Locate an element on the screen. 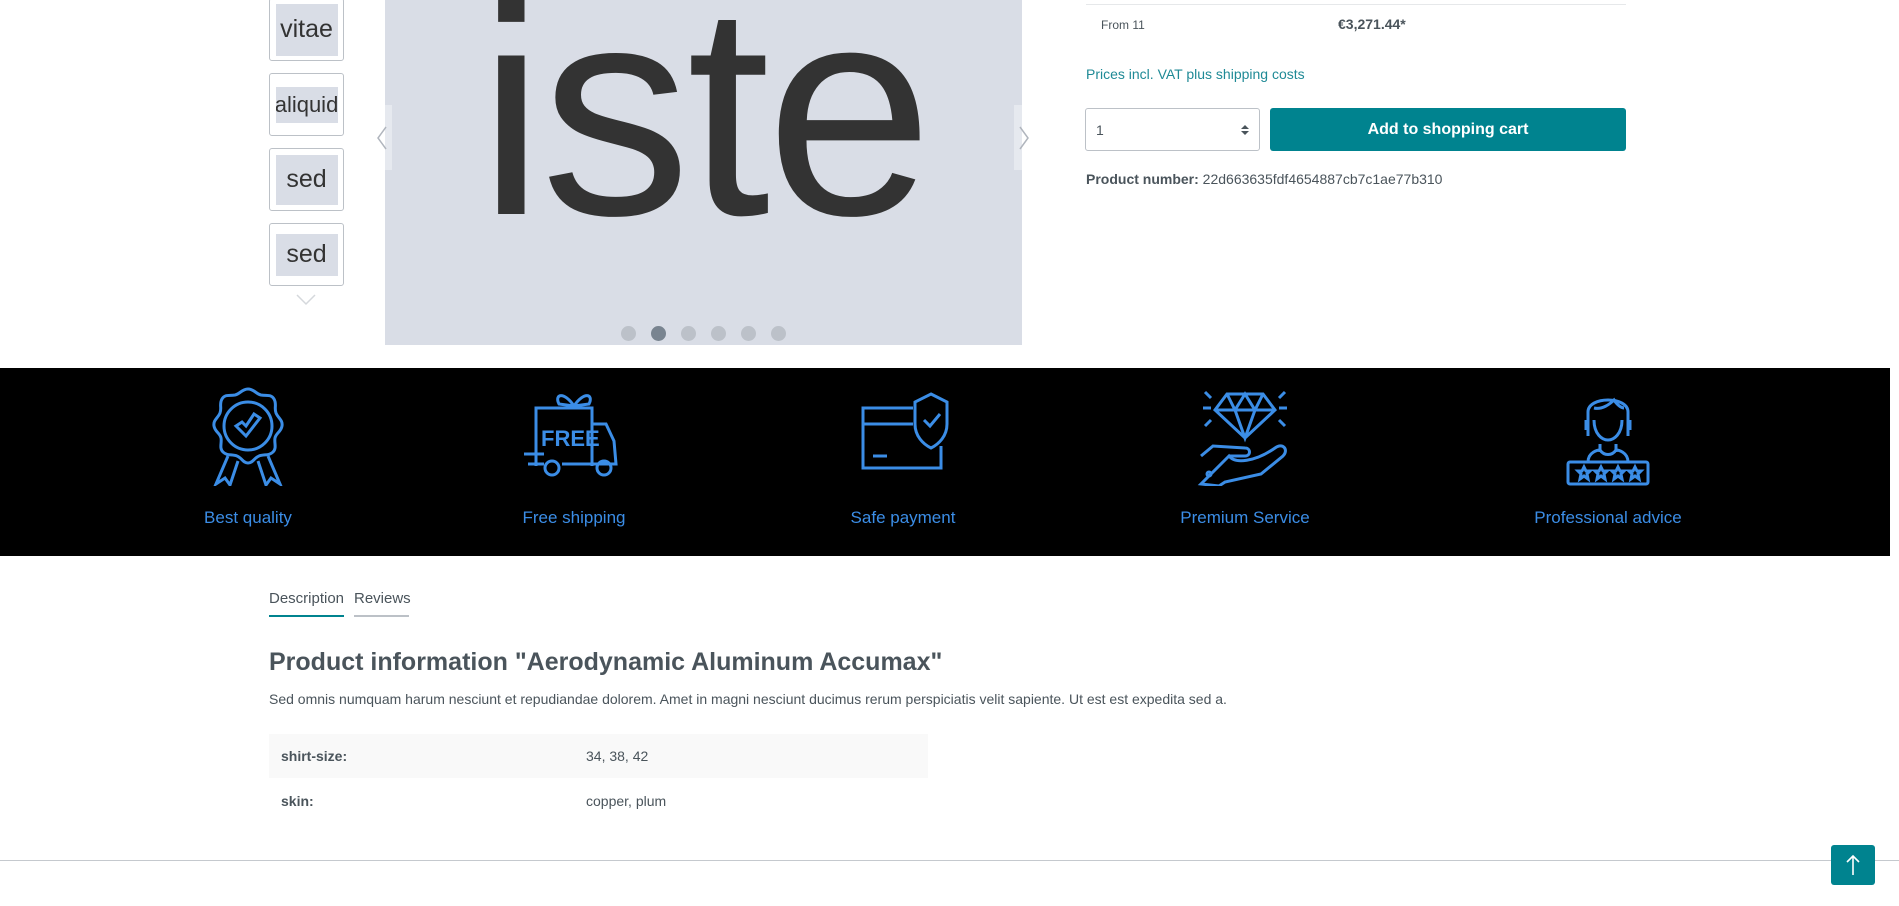  price-value: €3,271.44* is located at coordinates (1372, 24).